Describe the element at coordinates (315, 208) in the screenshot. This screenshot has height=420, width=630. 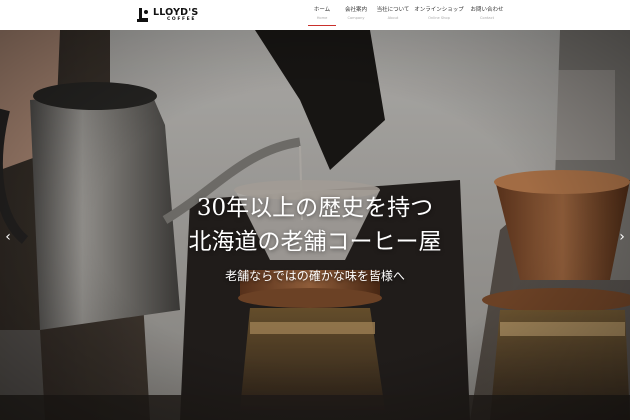
I see `hero-title-line-1: 30年以上の歴史を持つ` at that location.